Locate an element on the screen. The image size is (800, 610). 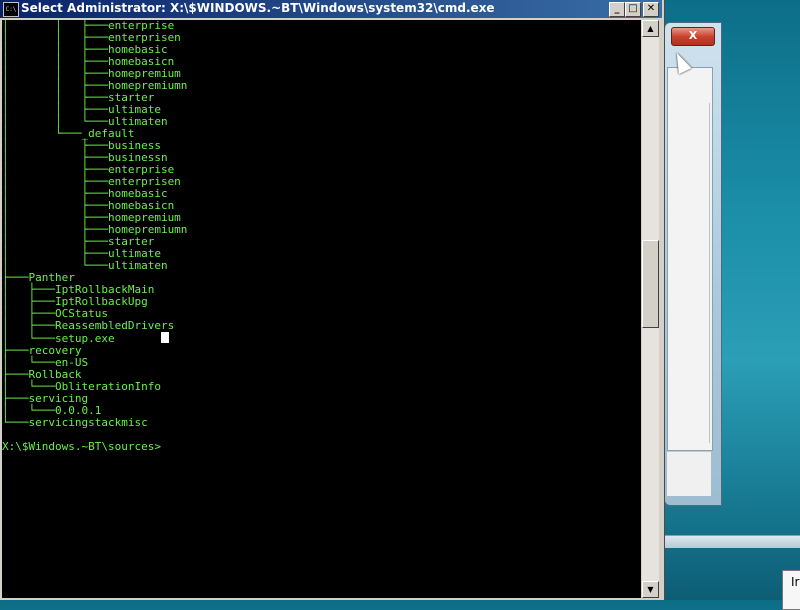
background-dialog-divider is located at coordinates (709, 273).